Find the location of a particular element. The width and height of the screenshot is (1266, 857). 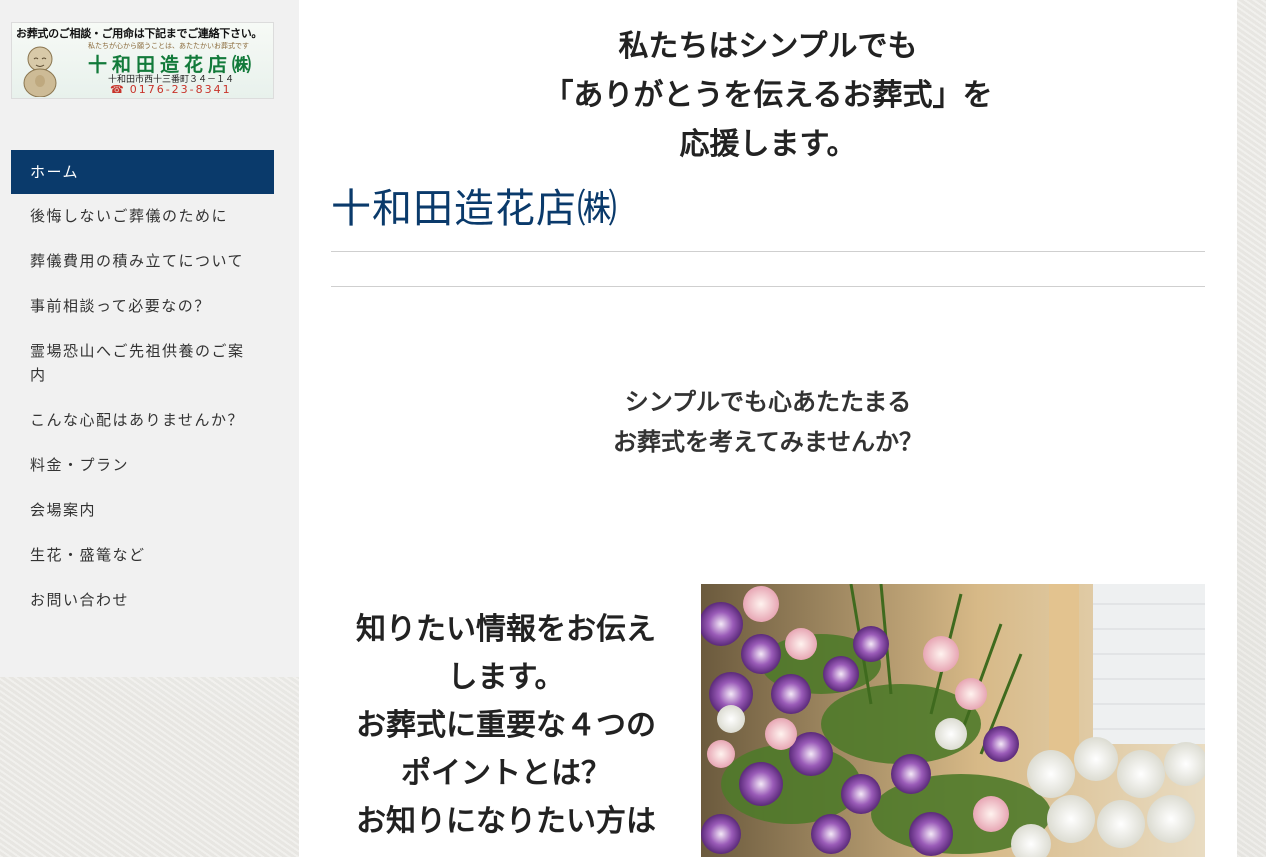

nav-item-venue: 会場案内 is located at coordinates (142, 510).